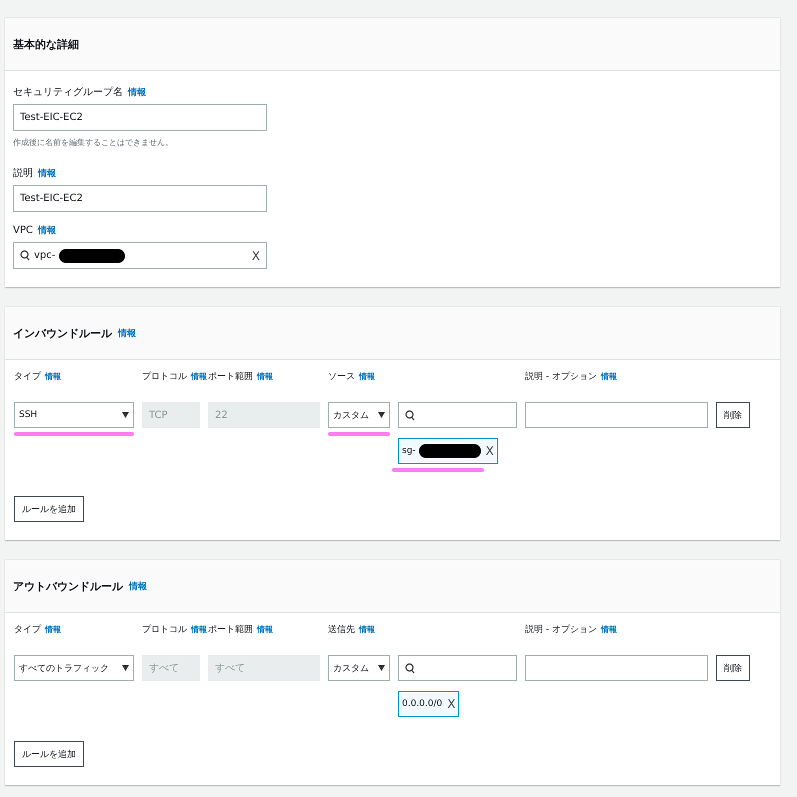  What do you see at coordinates (341, 377) in the screenshot?
I see `column-label: ソース` at bounding box center [341, 377].